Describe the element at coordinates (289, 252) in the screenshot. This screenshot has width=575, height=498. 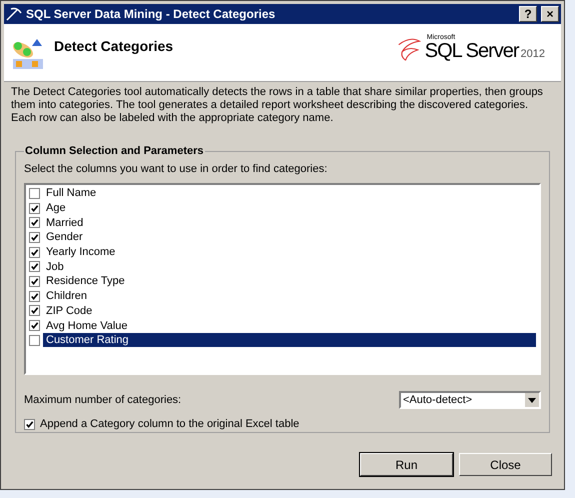
I see `column-list-item: Yearly Income` at that location.